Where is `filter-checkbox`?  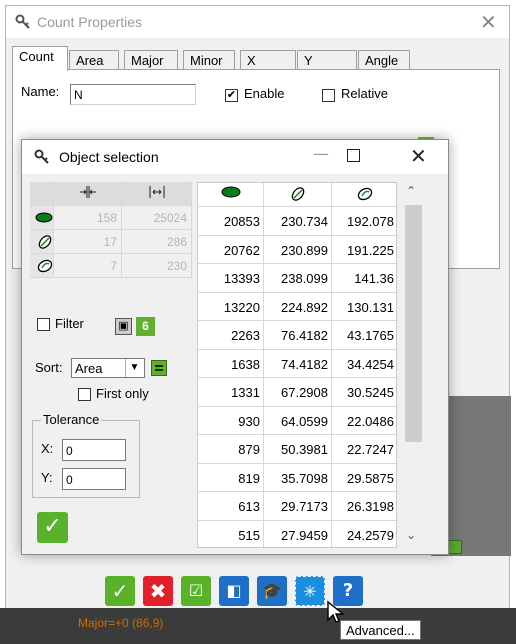
filter-checkbox is located at coordinates (43, 324).